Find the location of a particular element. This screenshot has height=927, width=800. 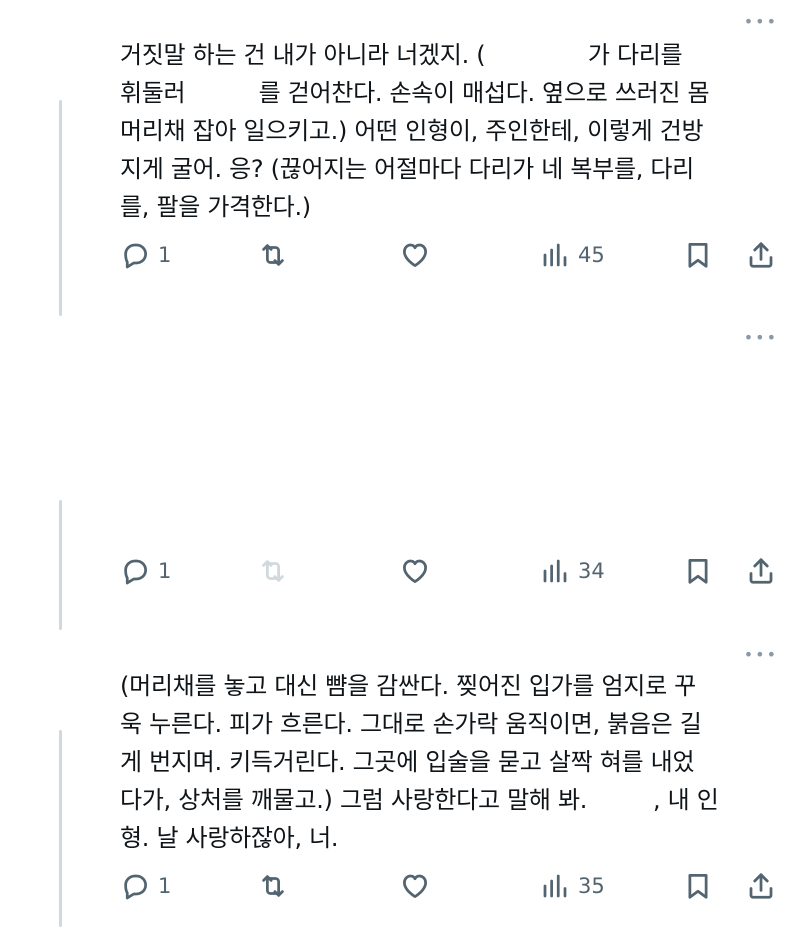

views-button: 45 is located at coordinates (572, 255).